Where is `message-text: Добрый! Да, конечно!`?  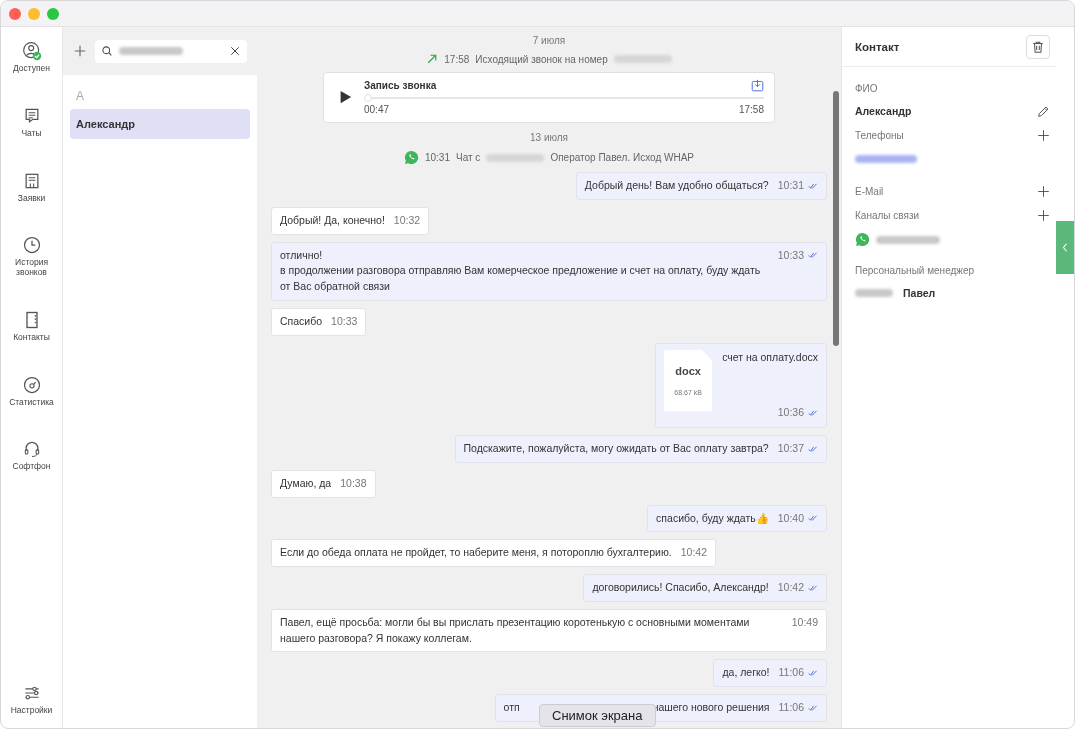
message-text: Добрый! Да, конечно! is located at coordinates (332, 220).